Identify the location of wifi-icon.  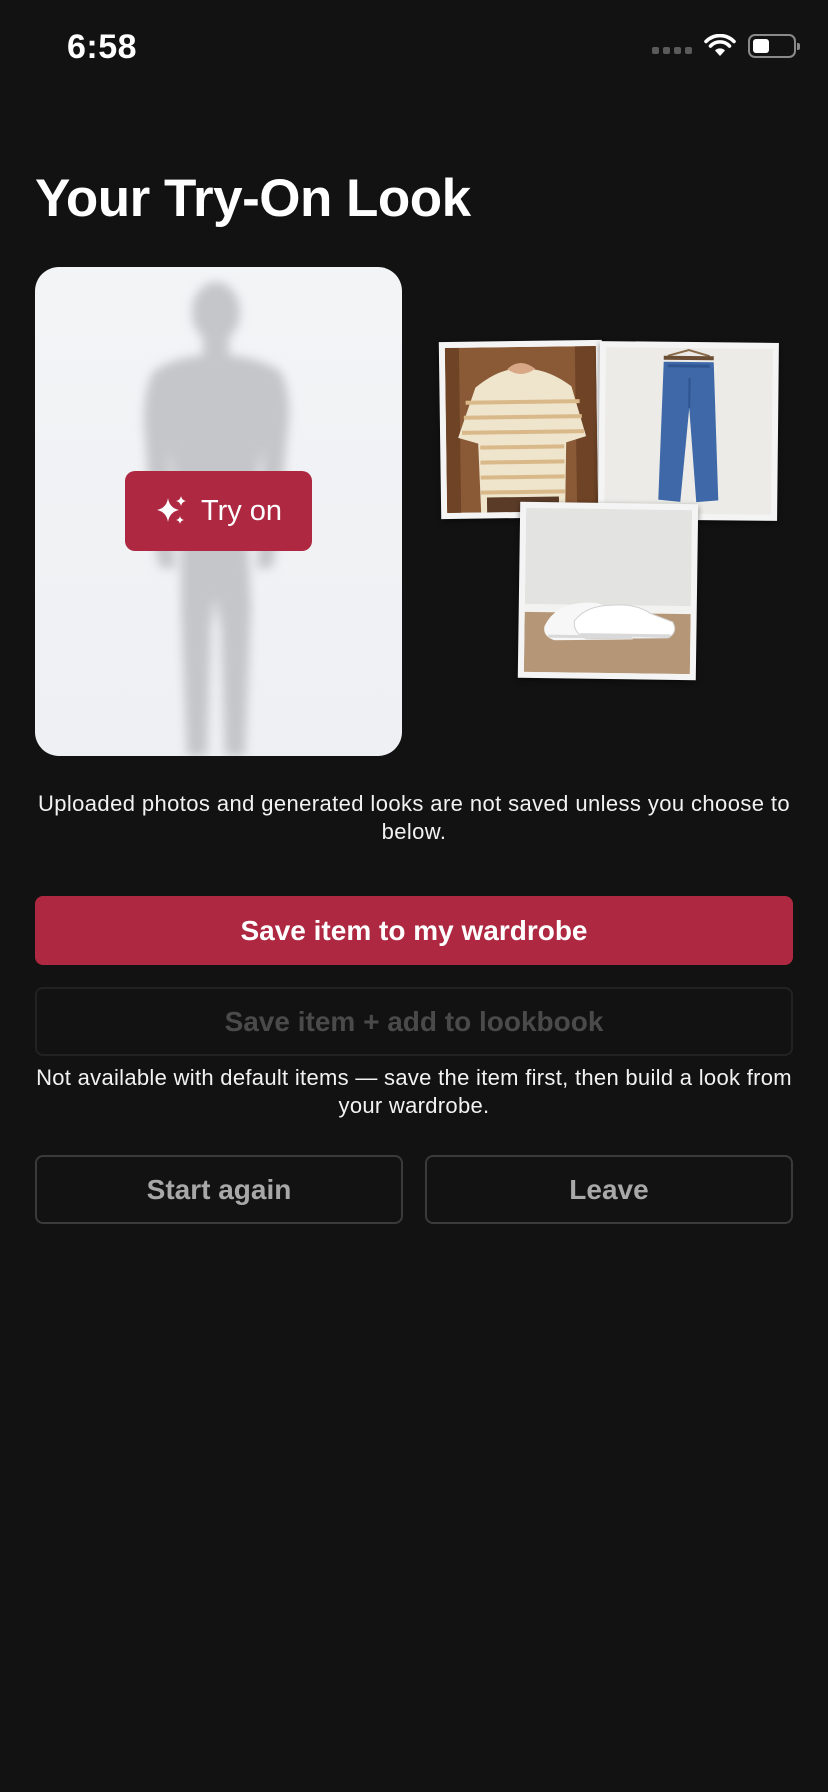
(720, 45).